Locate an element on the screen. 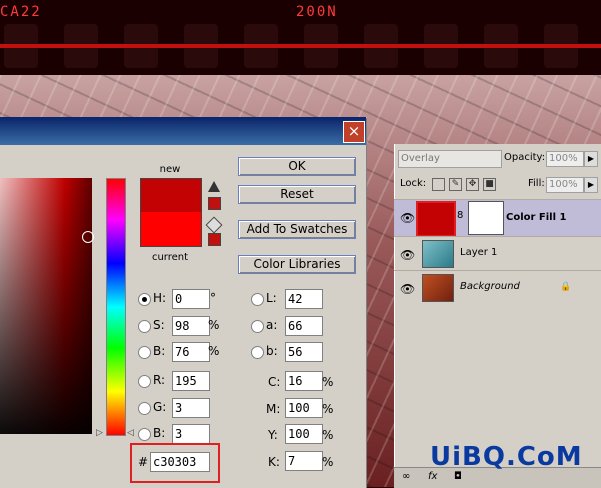 The image size is (601, 488). lab-l-radio is located at coordinates (257, 299).